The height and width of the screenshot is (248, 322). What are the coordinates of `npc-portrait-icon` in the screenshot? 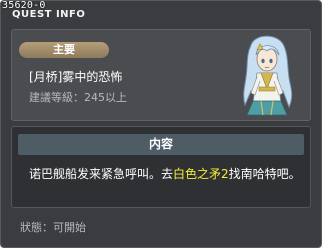 It's located at (268, 75).